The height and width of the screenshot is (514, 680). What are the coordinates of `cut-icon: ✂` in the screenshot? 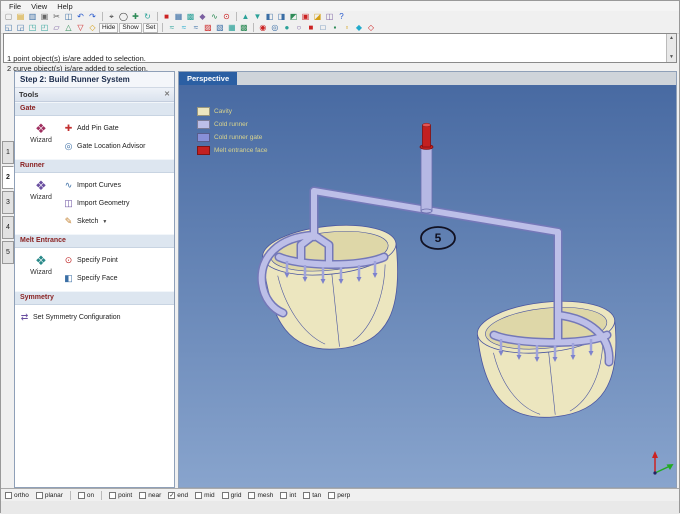 It's located at (56, 17).